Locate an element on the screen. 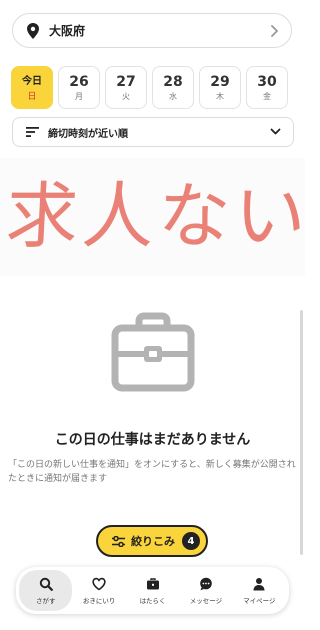 The height and width of the screenshot is (630, 320). date-selector: 今日 日 26 月 27 火 28 水 29 木 30 金 is located at coordinates (161, 88).